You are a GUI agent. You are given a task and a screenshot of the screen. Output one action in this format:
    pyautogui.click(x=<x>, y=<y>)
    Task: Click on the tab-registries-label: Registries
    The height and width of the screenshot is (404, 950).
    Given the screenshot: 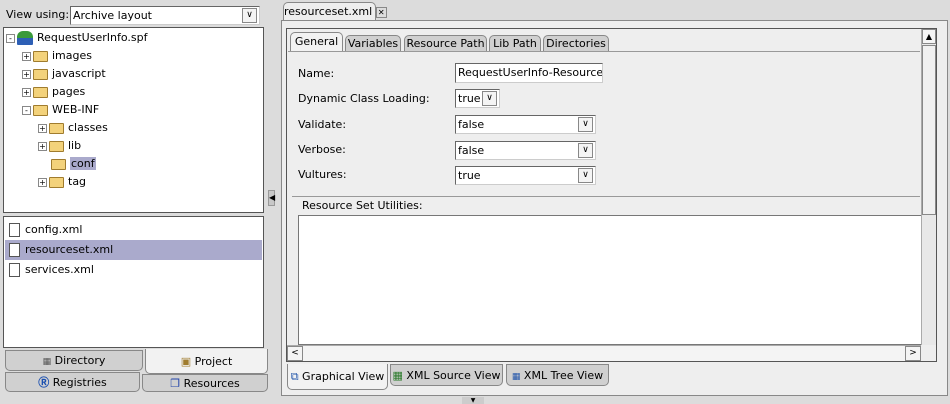 What is the action you would take?
    pyautogui.click(x=79, y=382)
    